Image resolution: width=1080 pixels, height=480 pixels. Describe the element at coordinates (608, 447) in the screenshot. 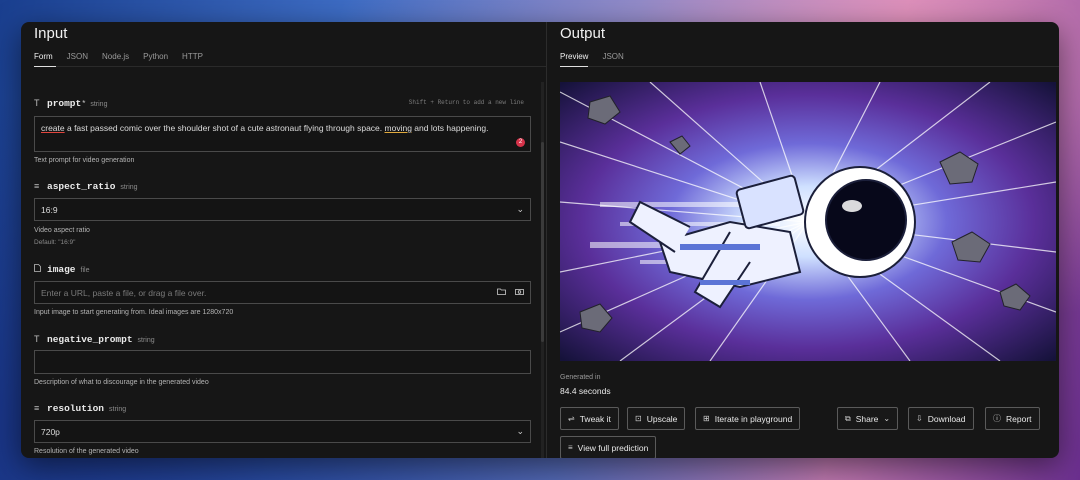

I see `view-full-prediction-button: ≡ View full prediction` at that location.